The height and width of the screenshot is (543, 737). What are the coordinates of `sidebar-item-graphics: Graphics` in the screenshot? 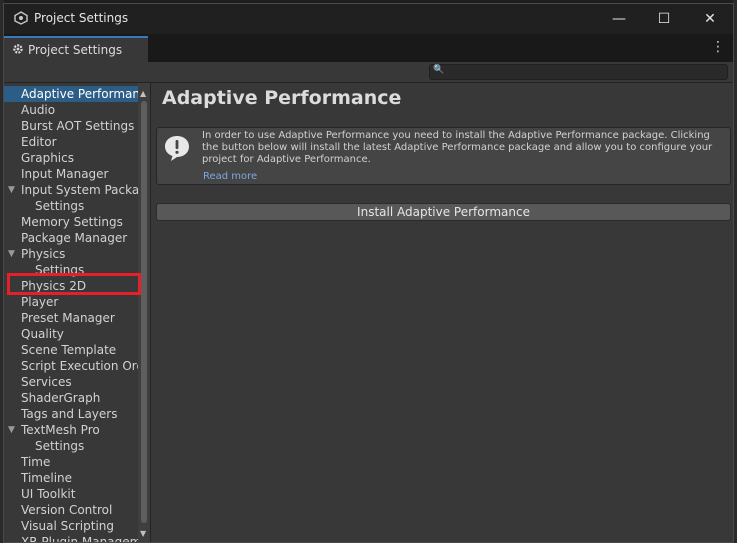 It's located at (71, 158).